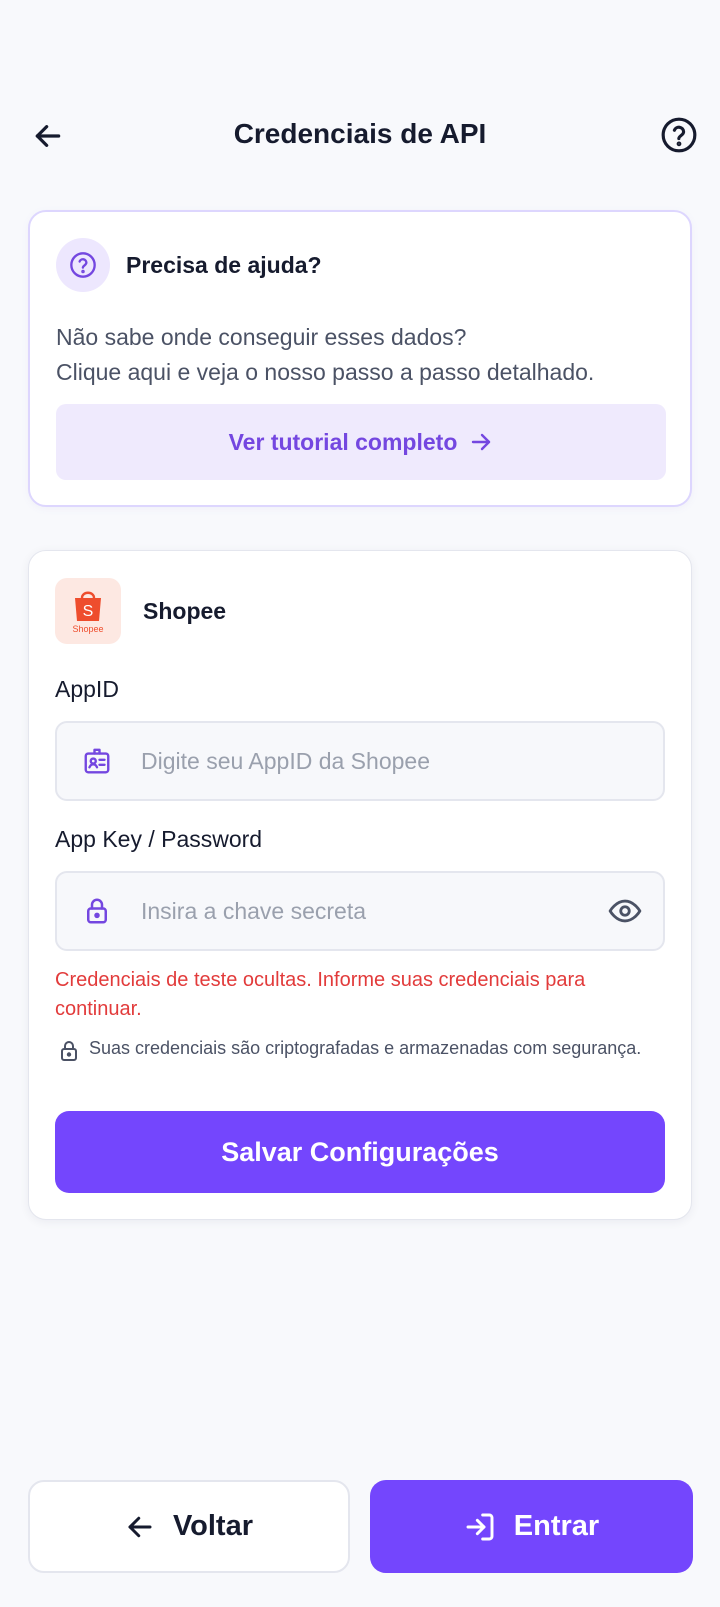  What do you see at coordinates (87, 689) in the screenshot?
I see `appid-label: AppID` at bounding box center [87, 689].